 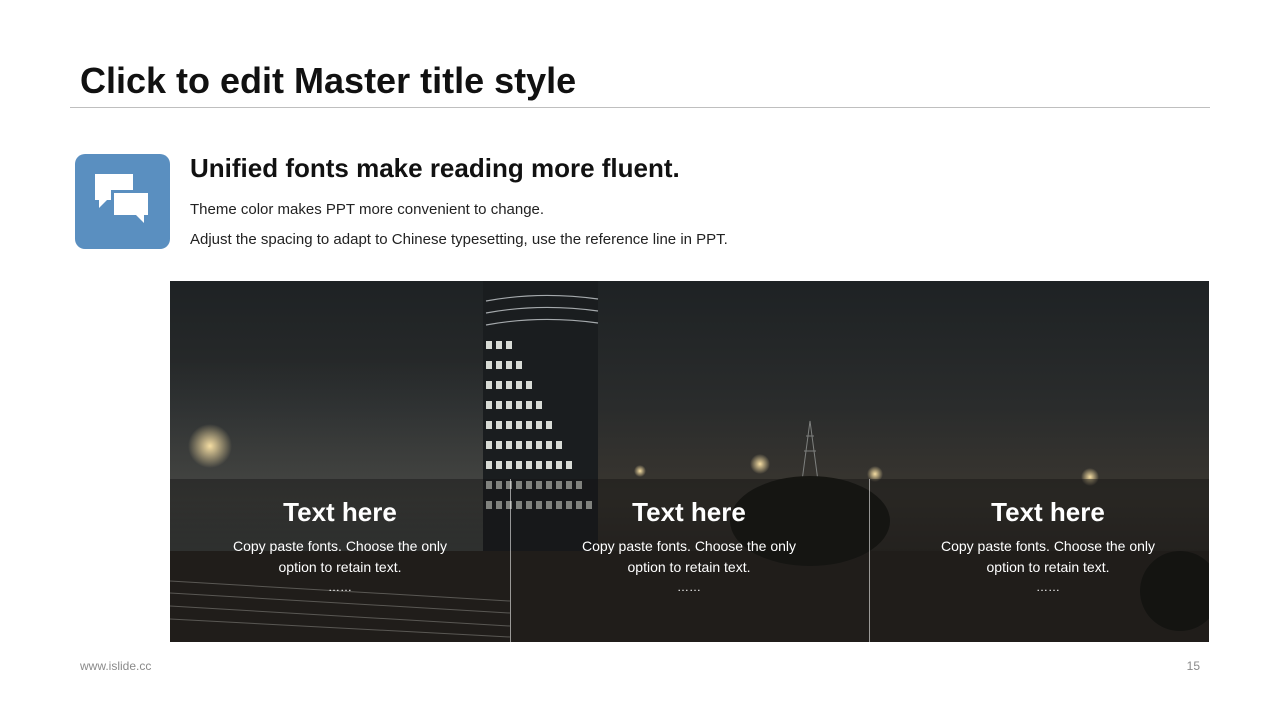 What do you see at coordinates (1048, 512) in the screenshot?
I see `column-3-title: Text here` at bounding box center [1048, 512].